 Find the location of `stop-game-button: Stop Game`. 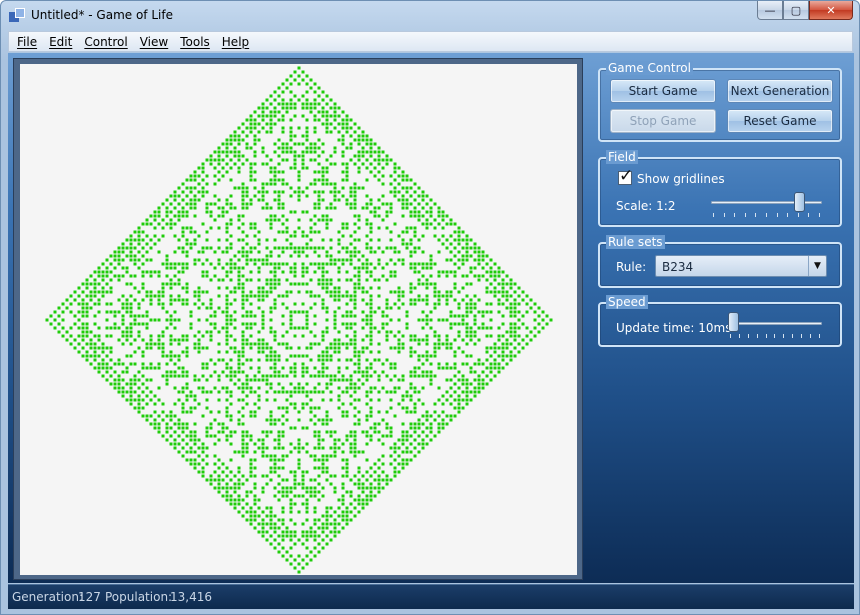

stop-game-button: Stop Game is located at coordinates (663, 121).